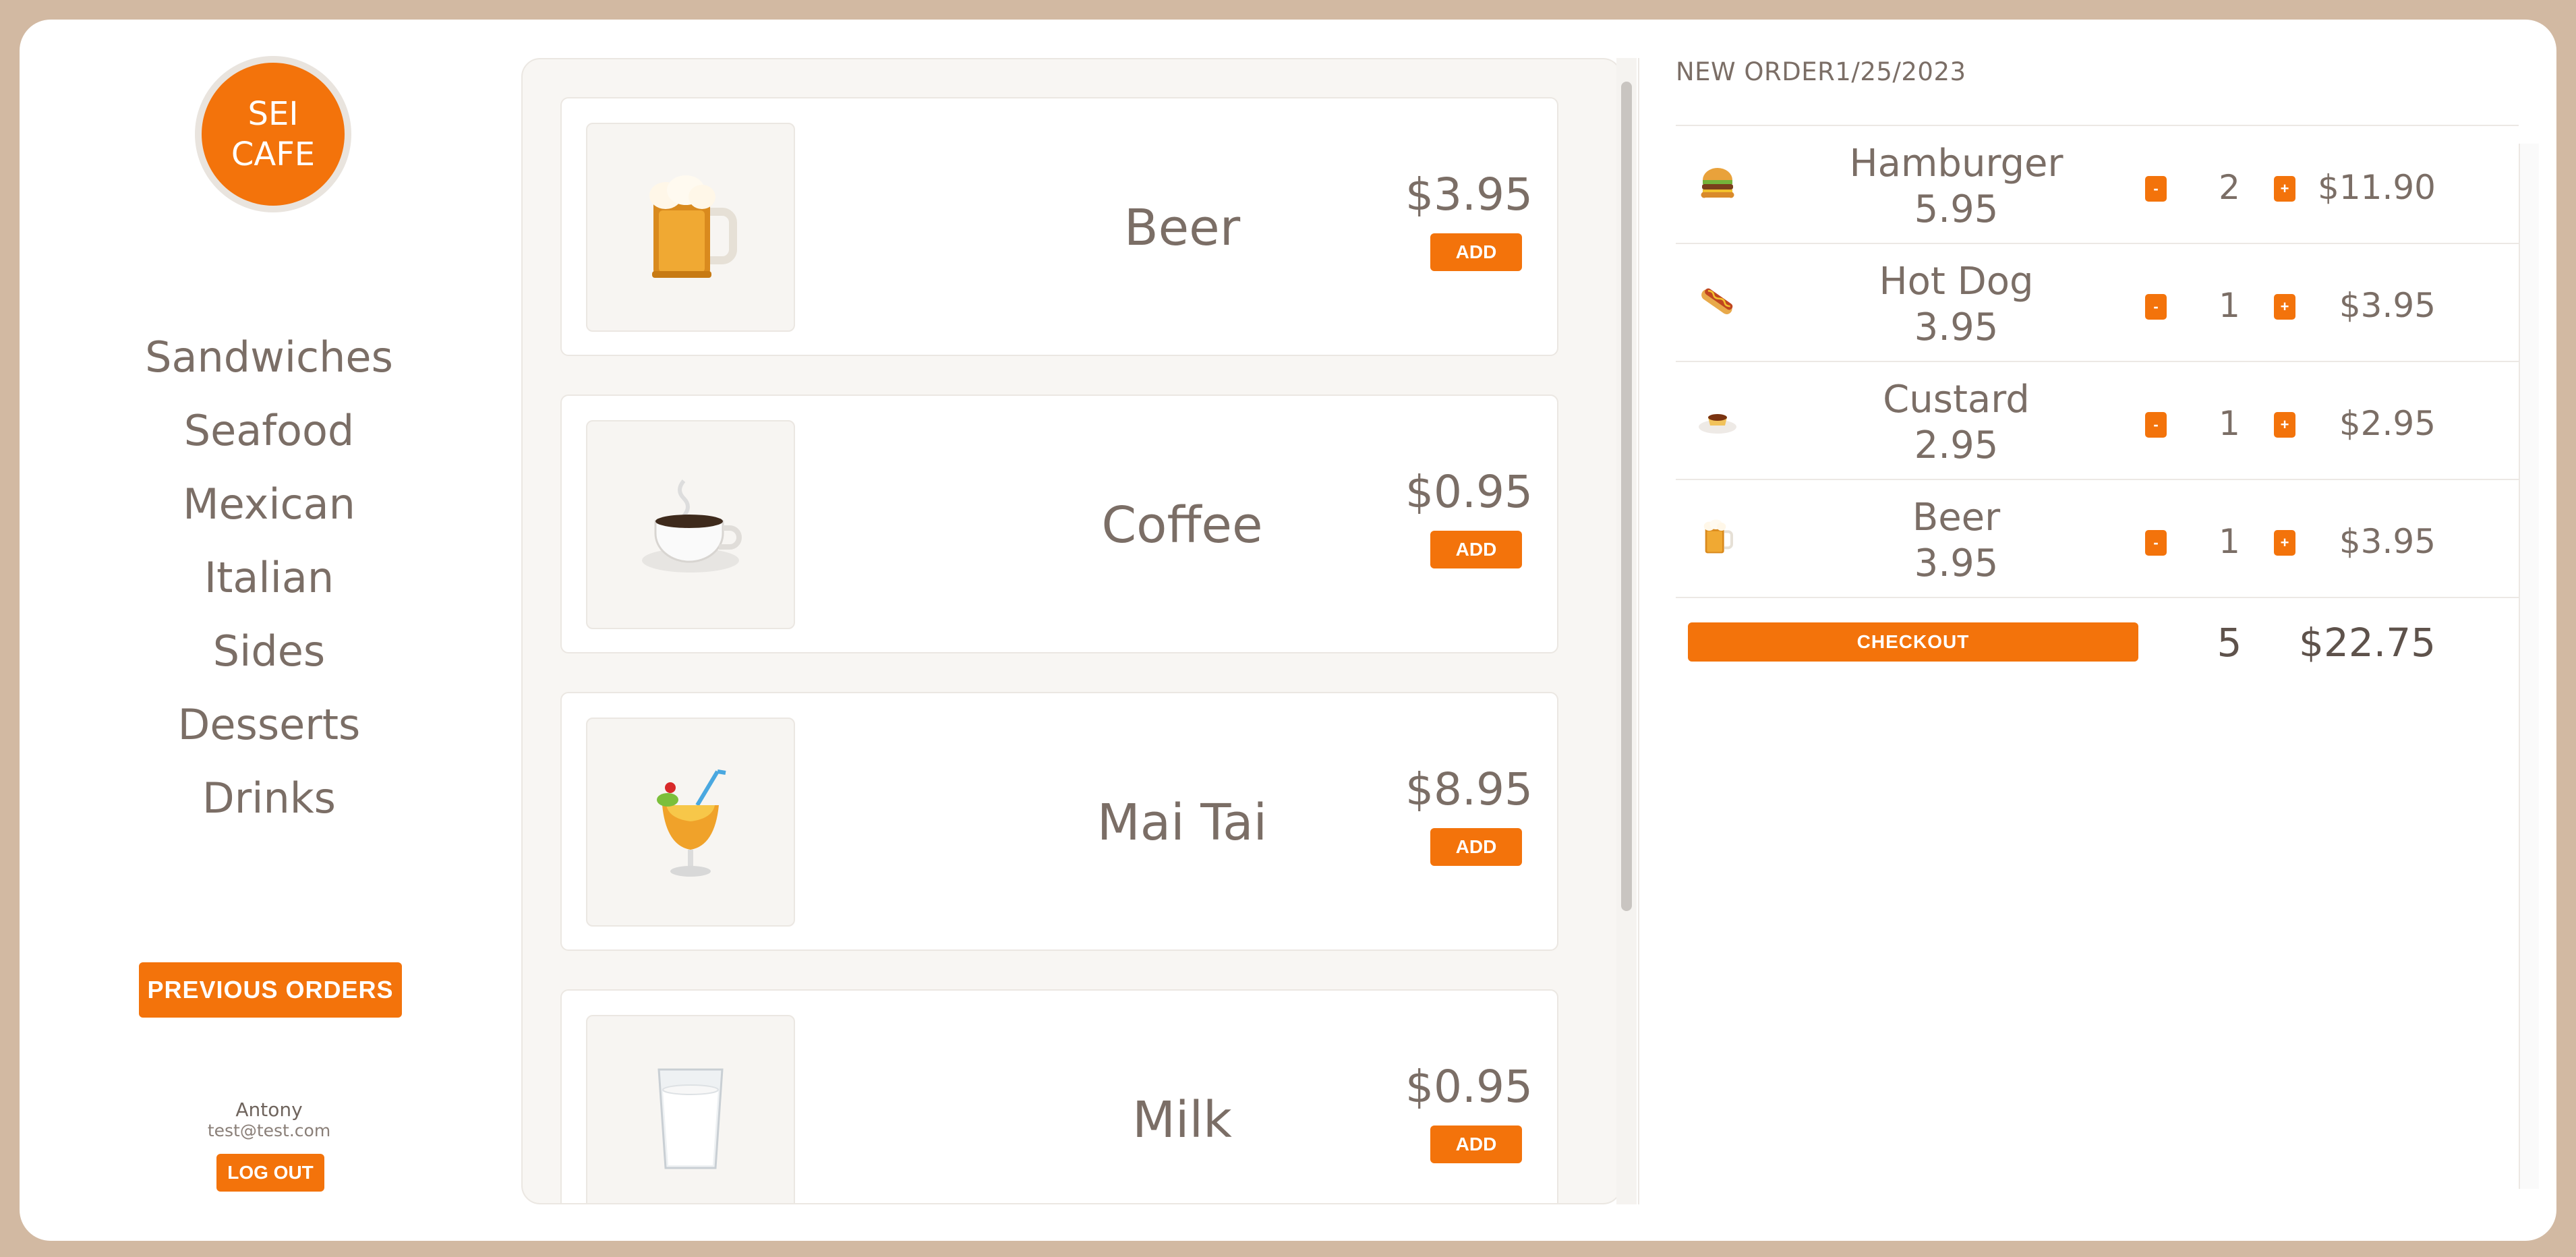  What do you see at coordinates (1717, 418) in the screenshot?
I see `custard-icon` at bounding box center [1717, 418].